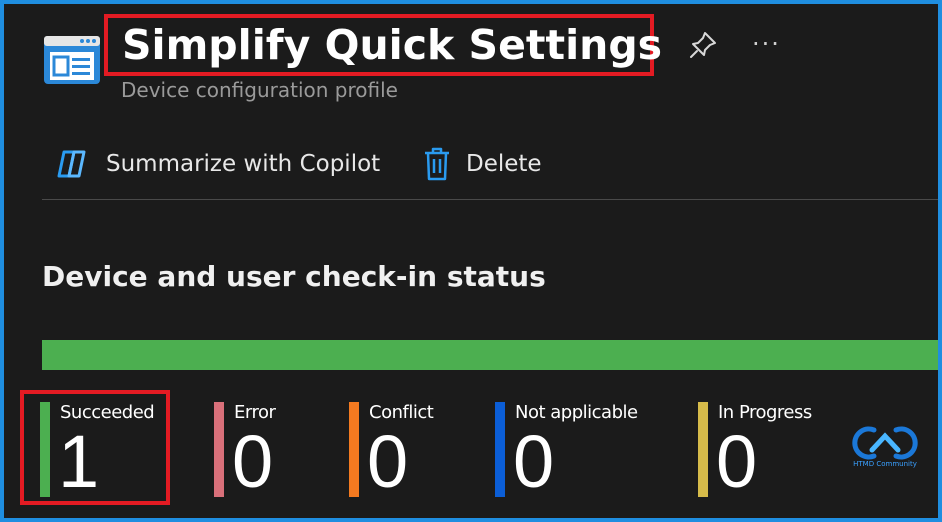 The image size is (942, 522). Describe the element at coordinates (437, 164) in the screenshot. I see `trash-icon` at that location.